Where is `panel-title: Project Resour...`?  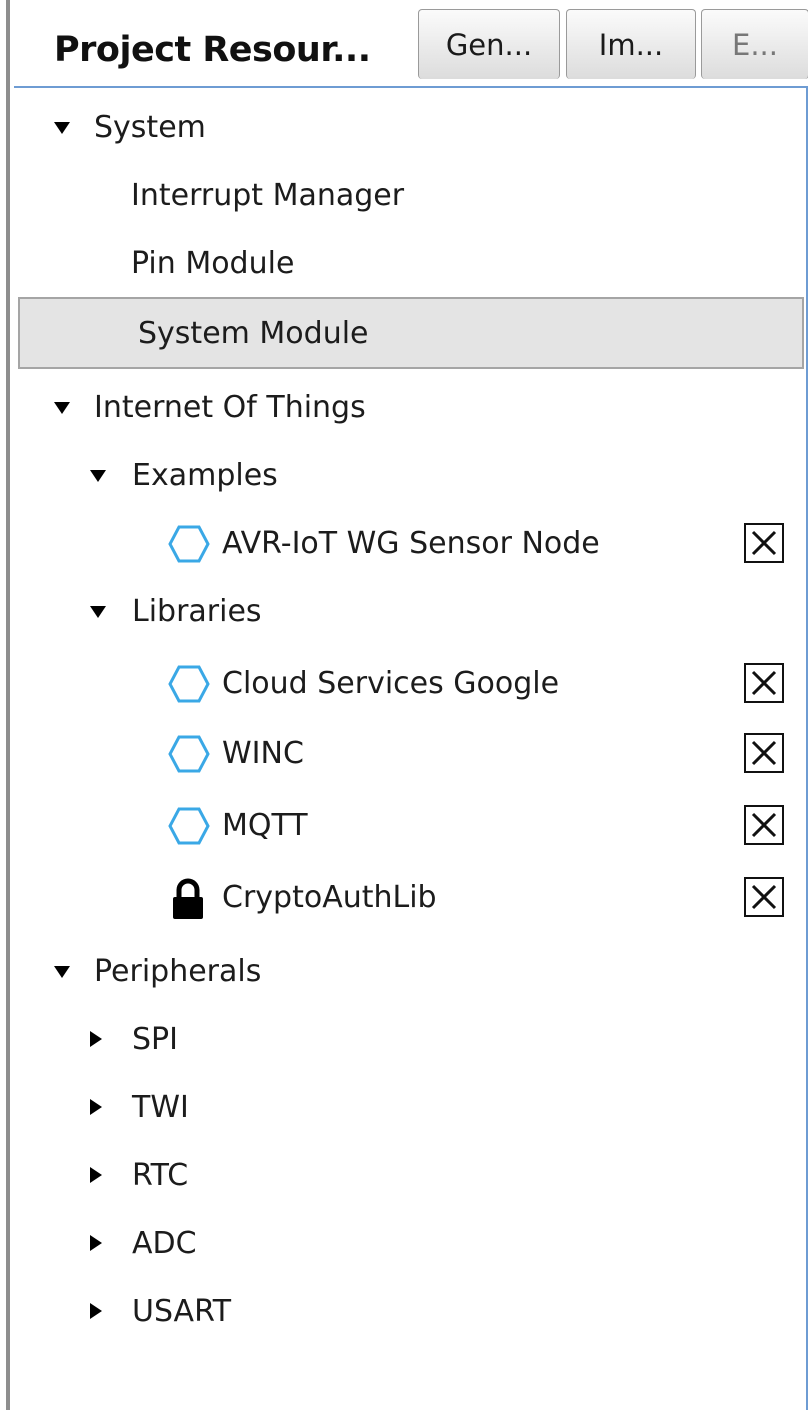 panel-title: Project Resour... is located at coordinates (212, 50).